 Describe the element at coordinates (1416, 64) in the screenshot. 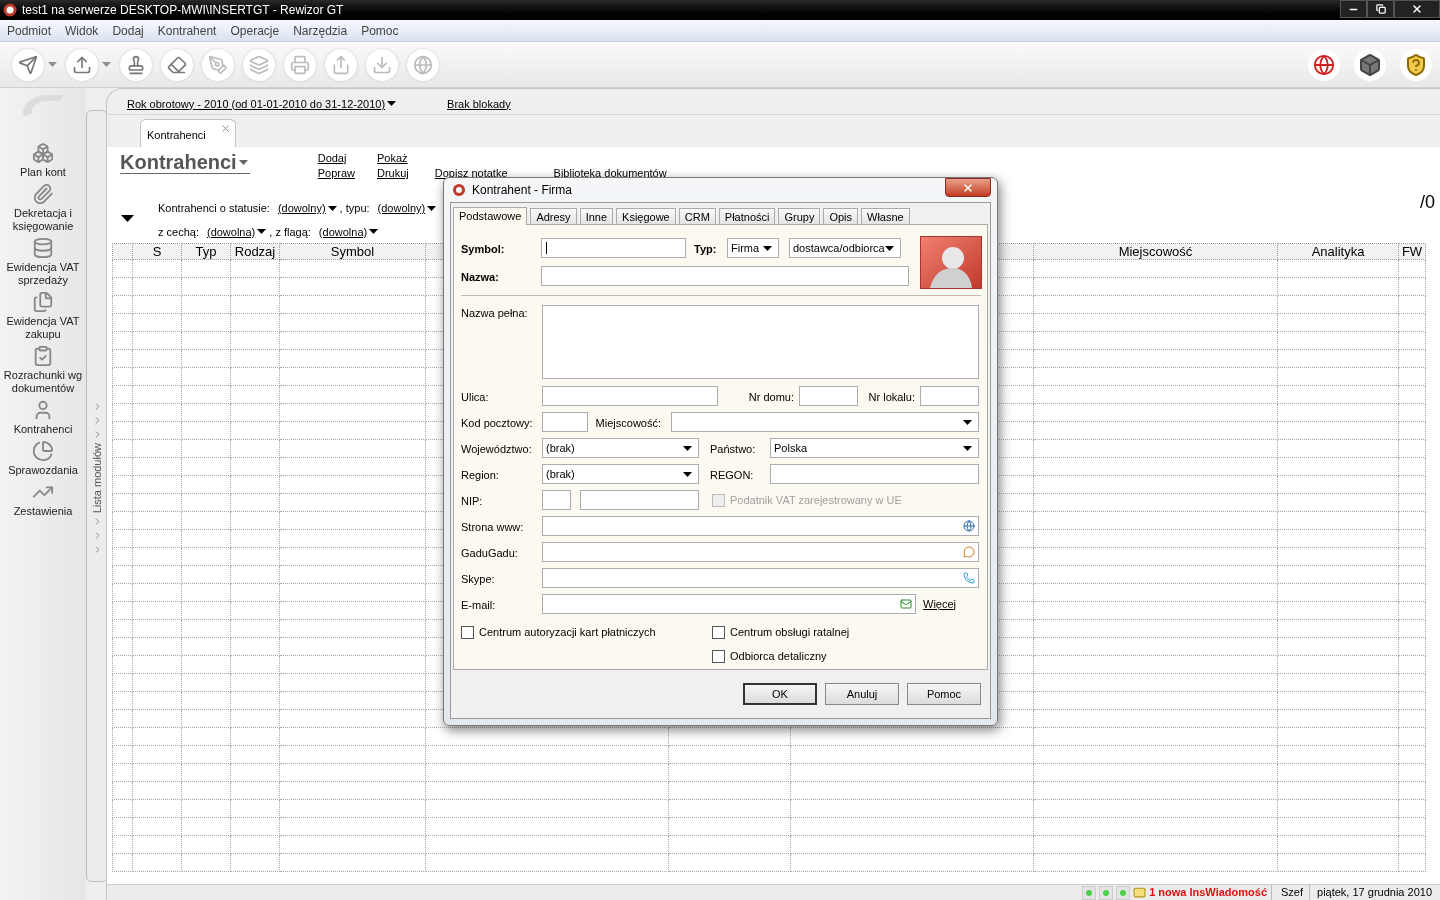

I see `help-button` at that location.